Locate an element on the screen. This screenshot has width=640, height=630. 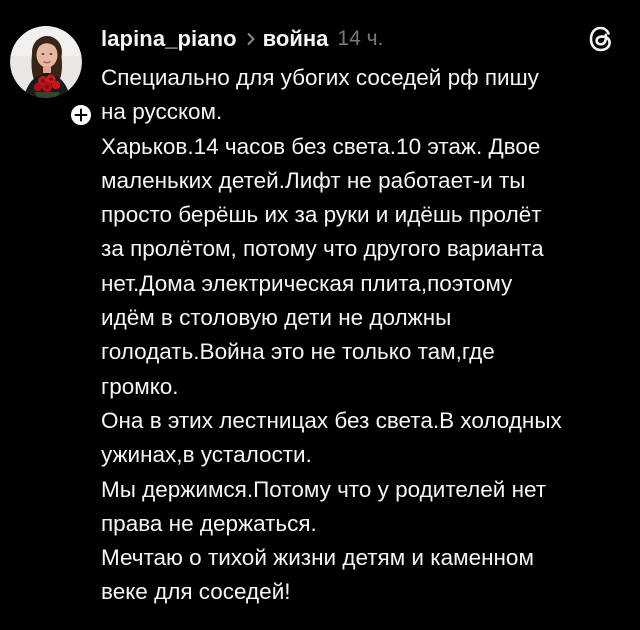
chevron-right-icon is located at coordinates (251, 39).